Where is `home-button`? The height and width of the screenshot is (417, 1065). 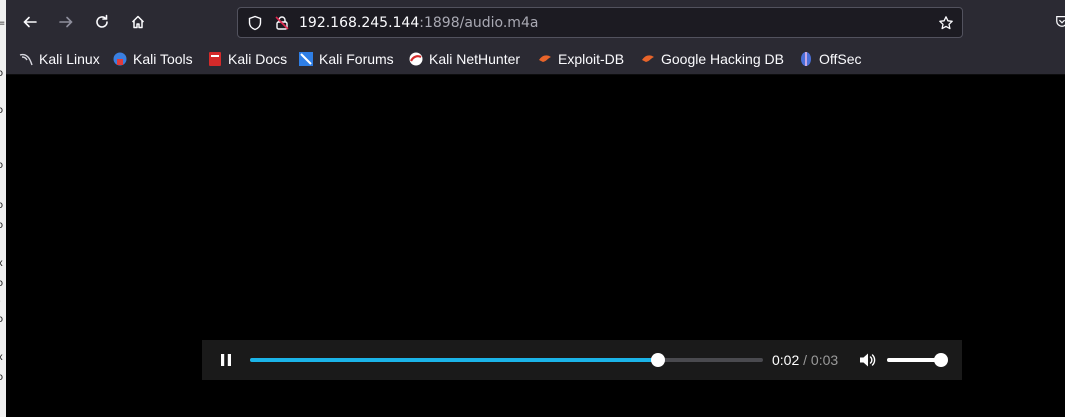
home-button is located at coordinates (138, 22).